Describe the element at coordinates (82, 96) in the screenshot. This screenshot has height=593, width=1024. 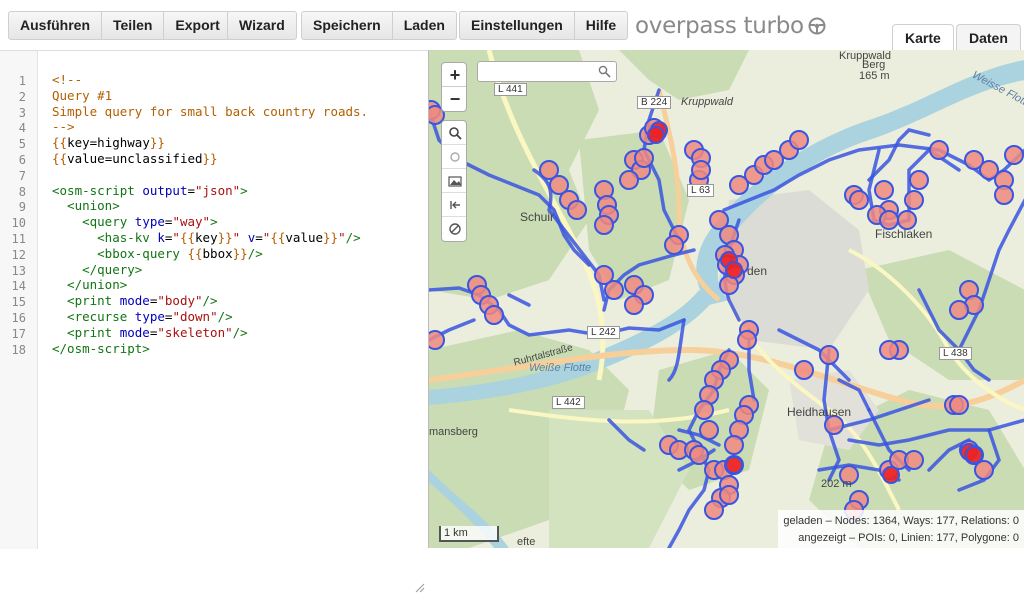
I see `code-line: Query #1` at that location.